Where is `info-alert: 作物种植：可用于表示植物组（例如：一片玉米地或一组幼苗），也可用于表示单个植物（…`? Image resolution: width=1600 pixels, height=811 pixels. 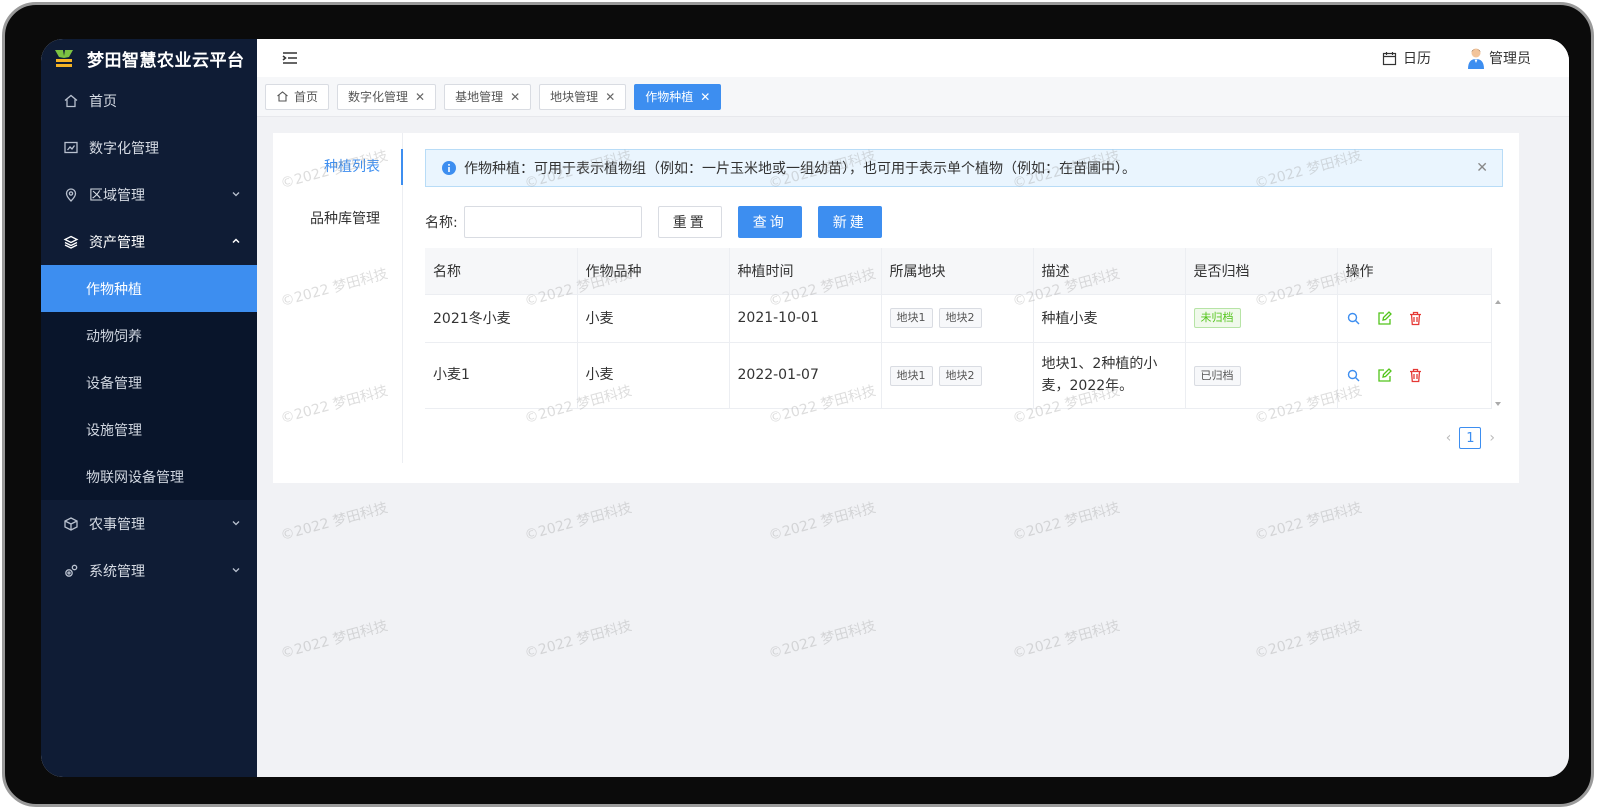
info-alert: 作物种植：可用于表示植物组（例如：一片玉米地或一组幼苗），也可用于表示单个植物（… is located at coordinates (964, 168).